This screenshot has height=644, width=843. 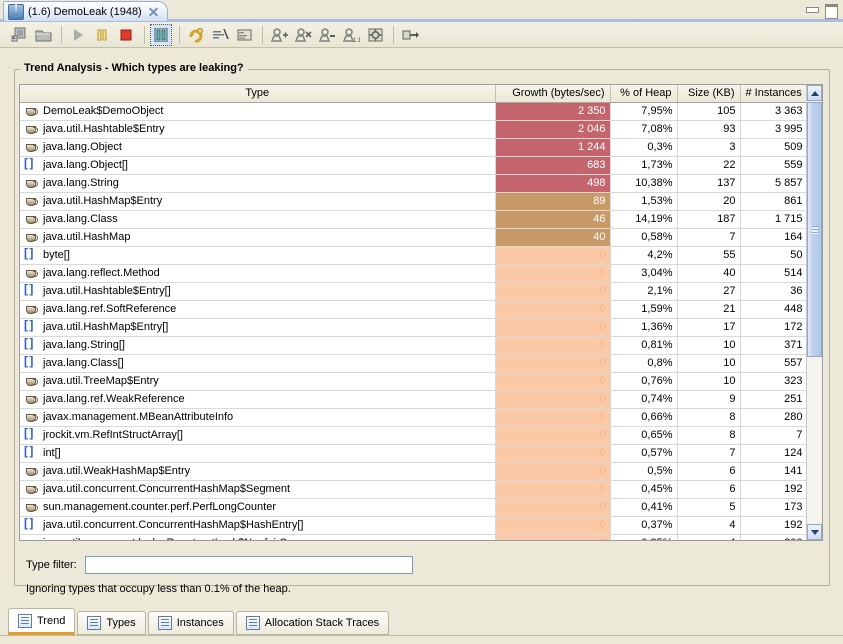 What do you see at coordinates (248, 565) in the screenshot?
I see `type-filter-input` at bounding box center [248, 565].